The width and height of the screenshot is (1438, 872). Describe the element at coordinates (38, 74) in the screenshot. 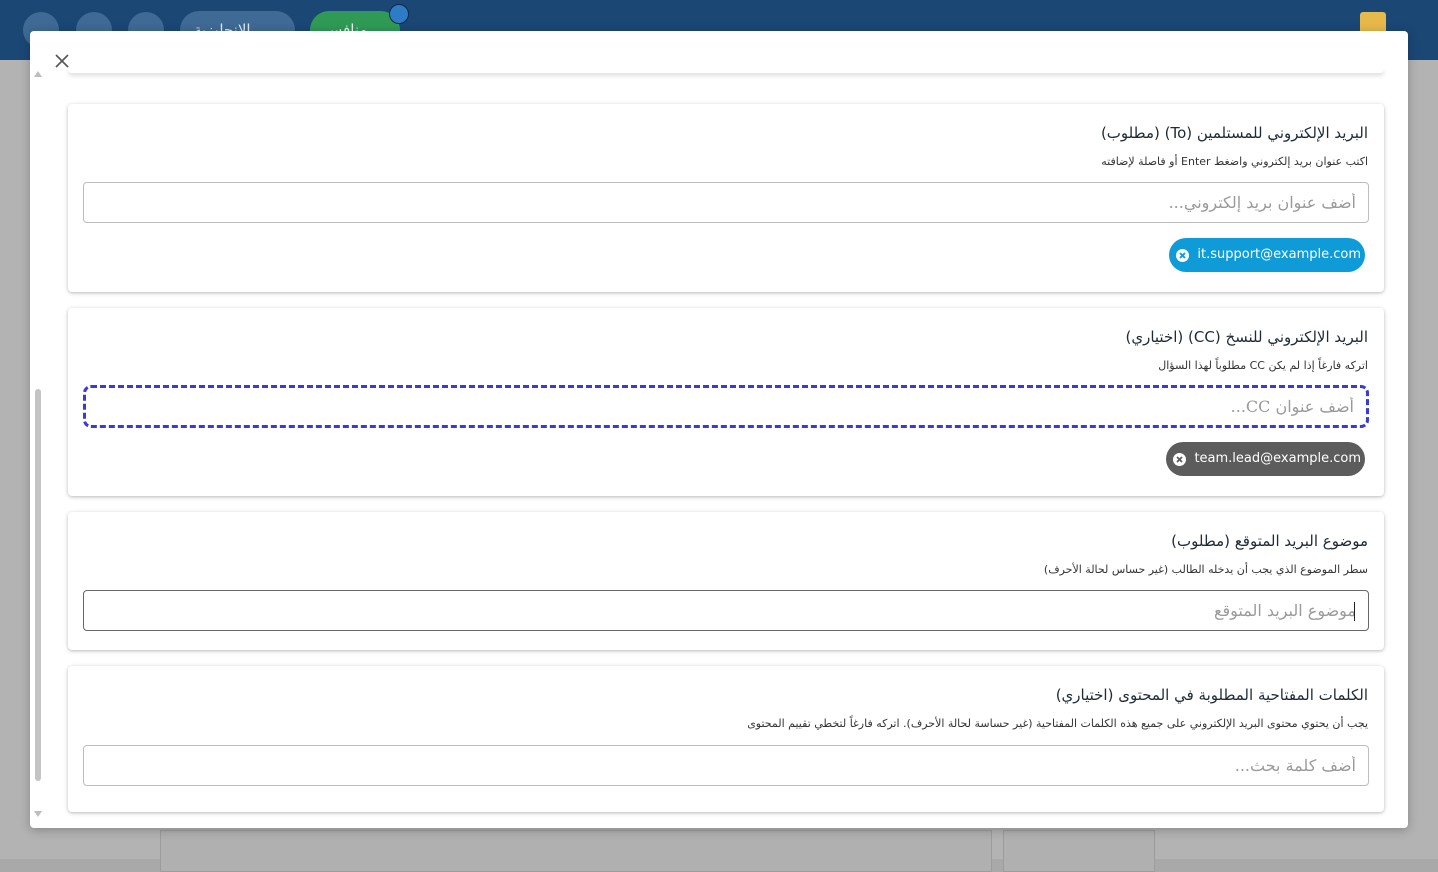

I see `scroll-up-arrow-icon` at that location.